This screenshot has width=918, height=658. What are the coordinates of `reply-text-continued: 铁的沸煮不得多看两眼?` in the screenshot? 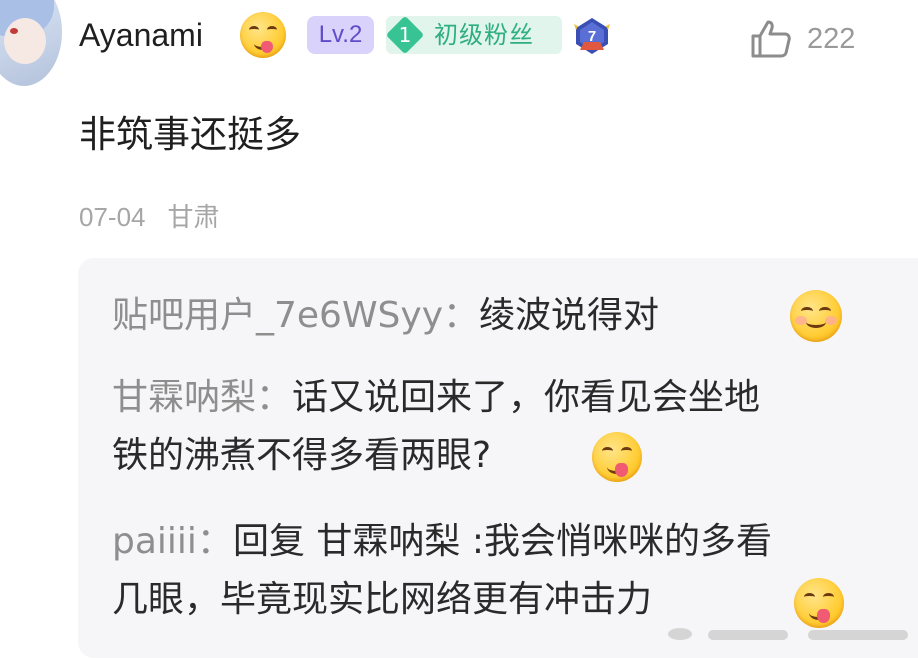 It's located at (302, 455).